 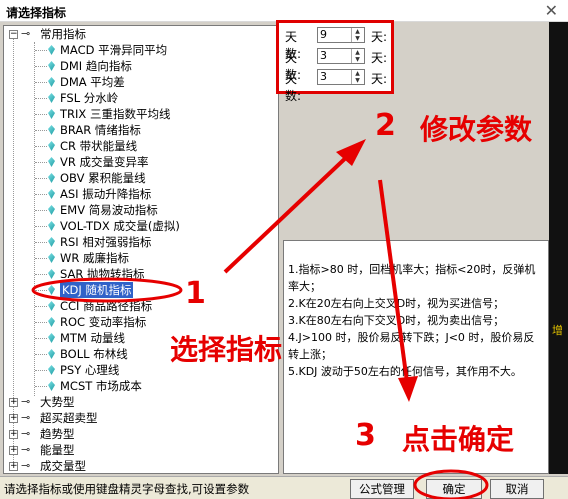 What do you see at coordinates (97, 290) in the screenshot?
I see `tree-item-label: KDJ 随机指标` at bounding box center [97, 290].